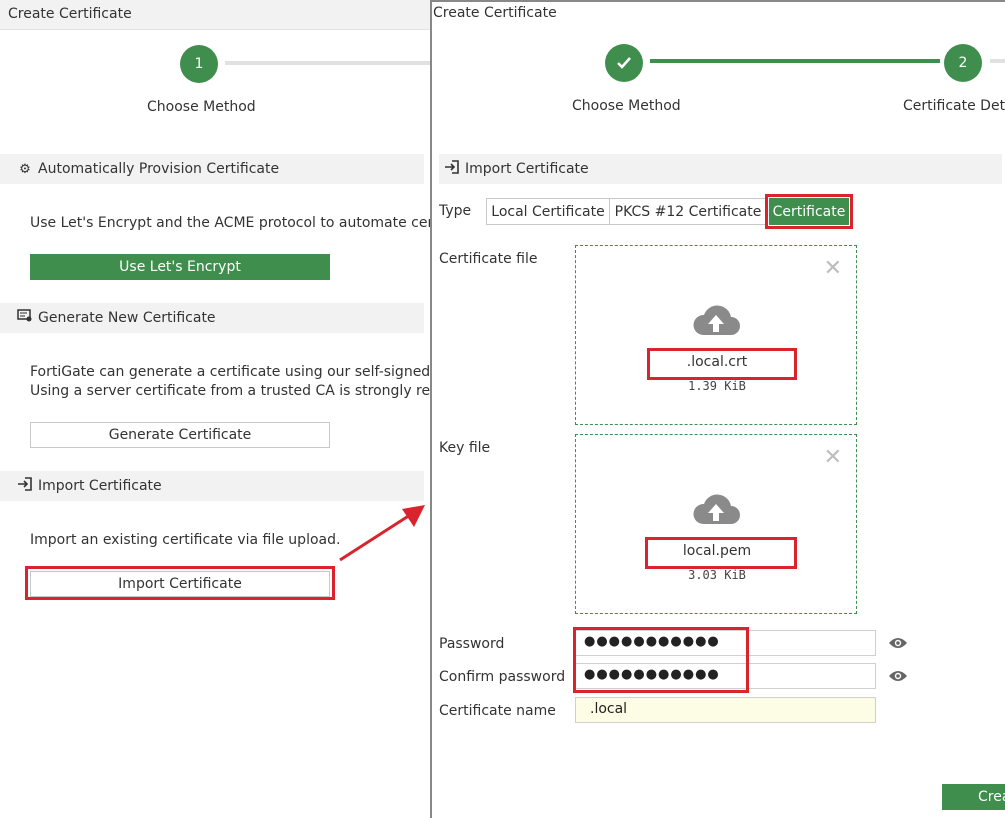  What do you see at coordinates (795, 61) in the screenshot?
I see `step-progress-line-done` at bounding box center [795, 61].